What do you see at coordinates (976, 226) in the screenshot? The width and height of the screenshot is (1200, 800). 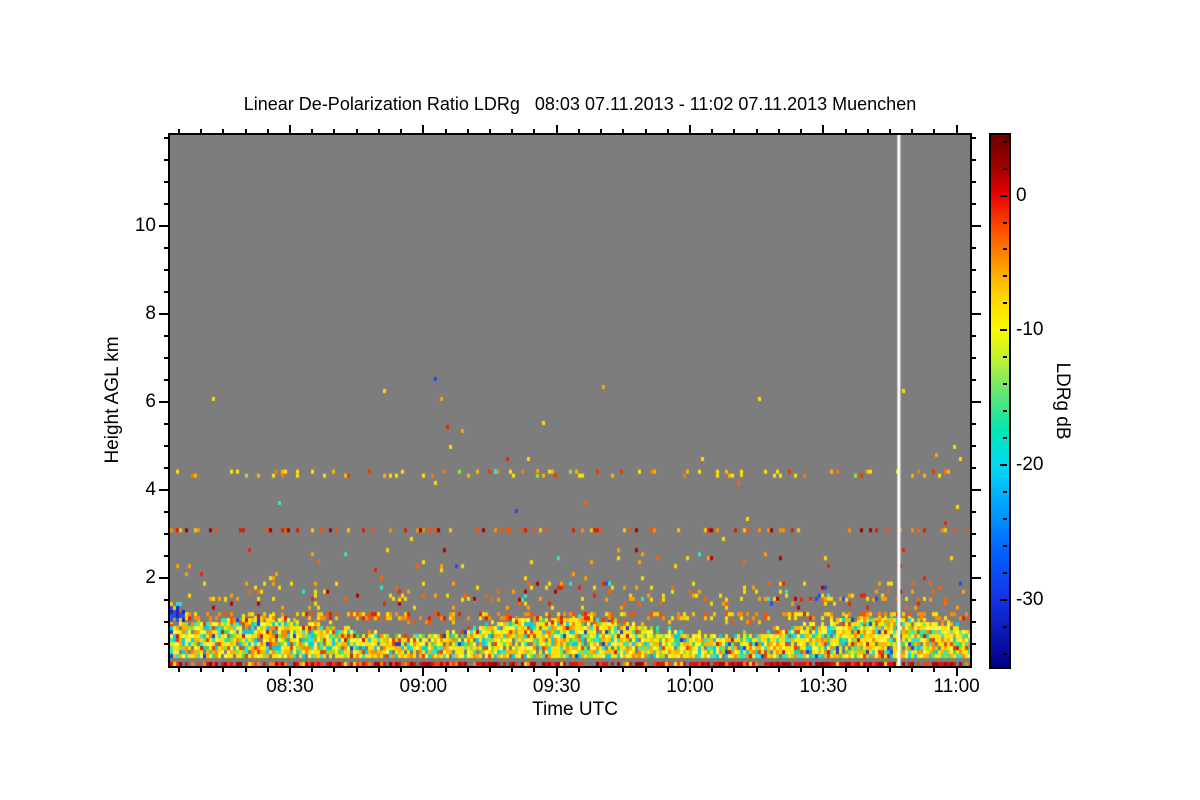 I see `y-major-tick-right` at bounding box center [976, 226].